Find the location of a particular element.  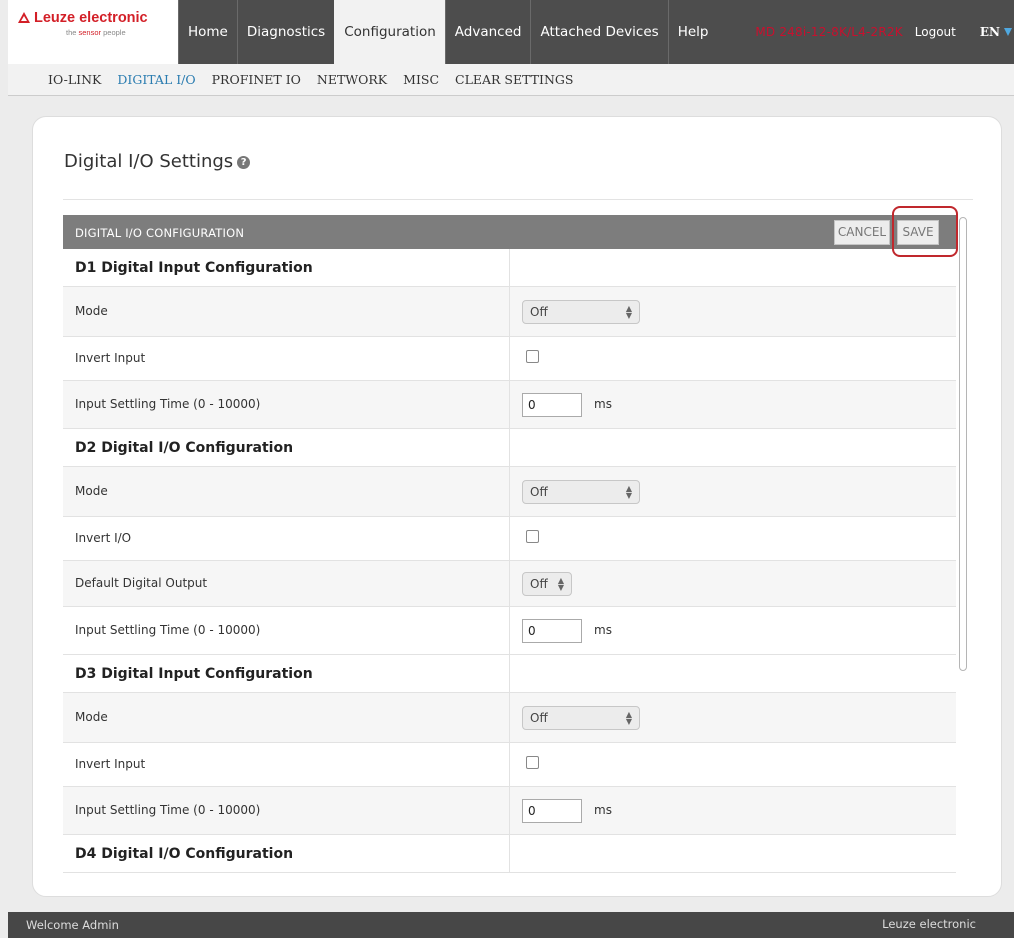

section-header: D2 Digital I/O Configuration is located at coordinates (509, 448).